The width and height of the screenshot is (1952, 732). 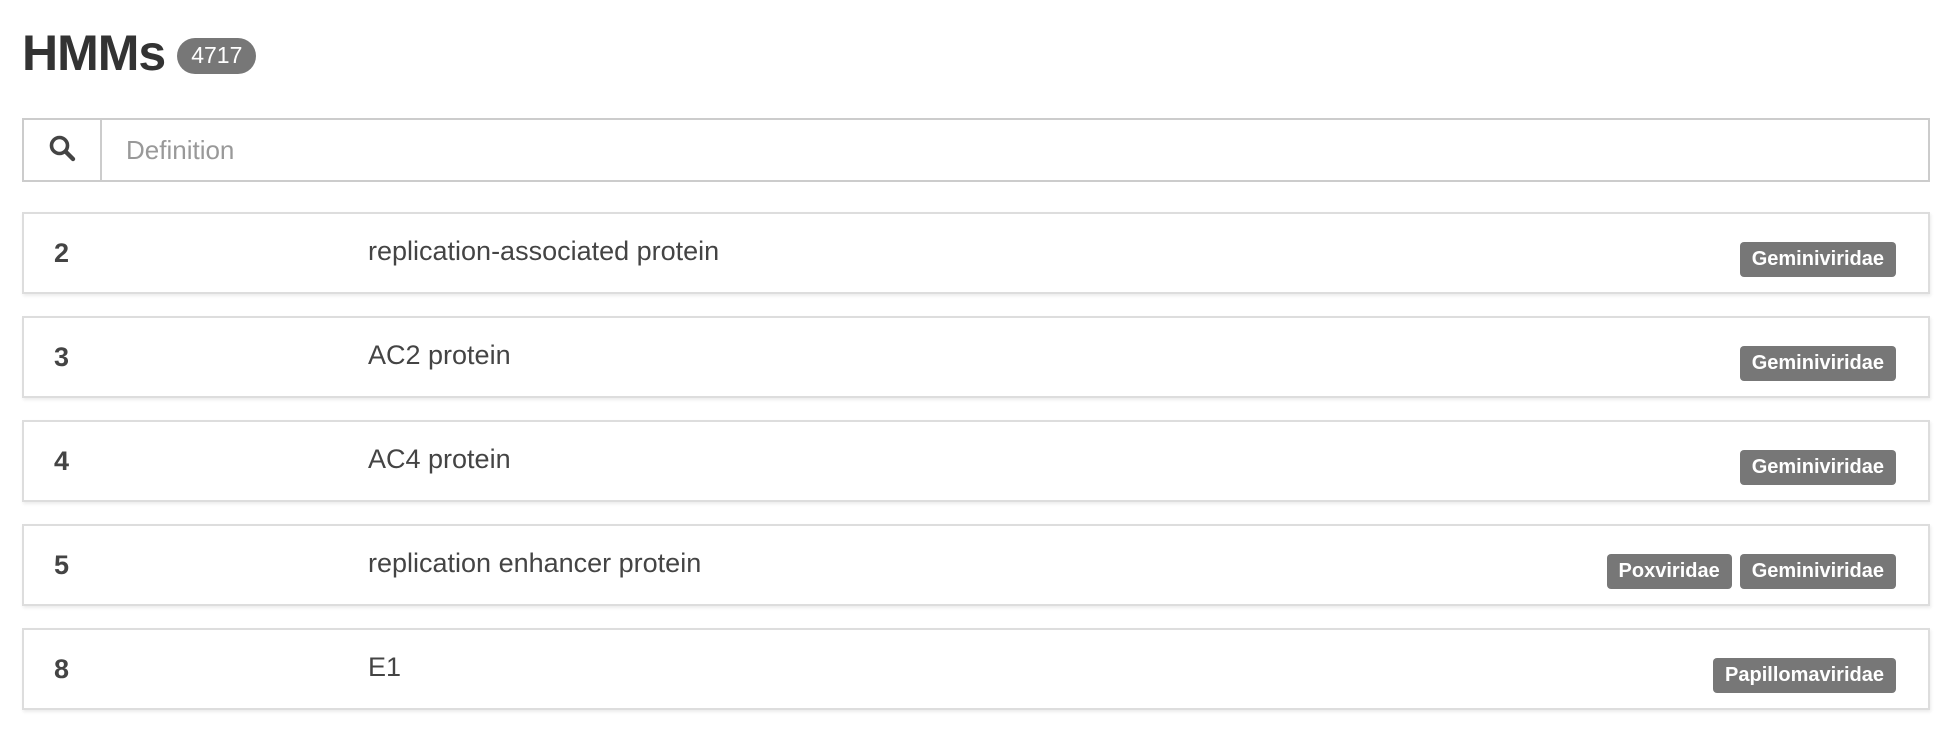 What do you see at coordinates (439, 355) in the screenshot?
I see `hmm-definition: AC2 protein` at bounding box center [439, 355].